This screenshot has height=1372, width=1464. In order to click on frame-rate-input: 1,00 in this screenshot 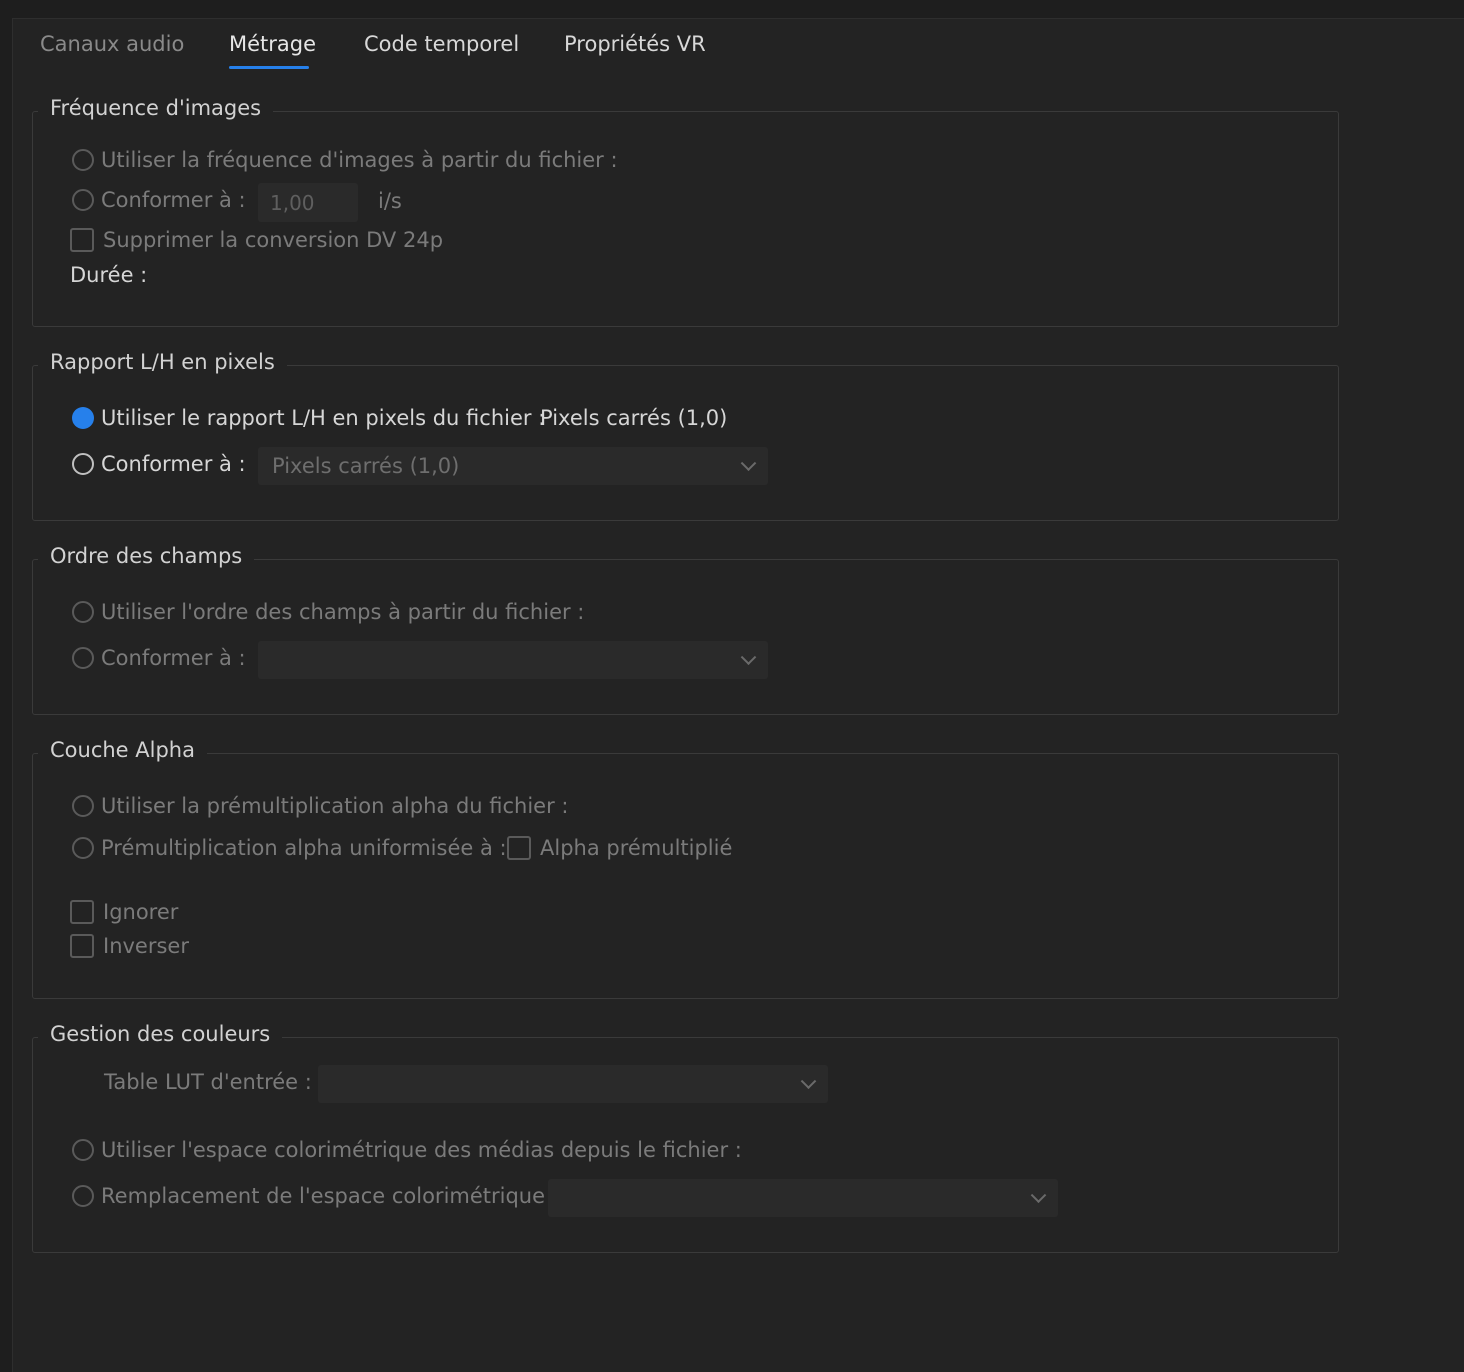, I will do `click(308, 202)`.